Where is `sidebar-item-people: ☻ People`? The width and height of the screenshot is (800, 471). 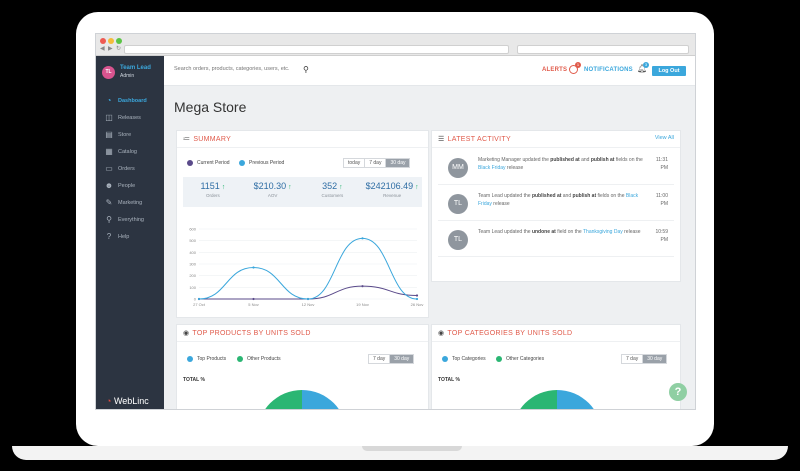 sidebar-item-people: ☻ People is located at coordinates (130, 185).